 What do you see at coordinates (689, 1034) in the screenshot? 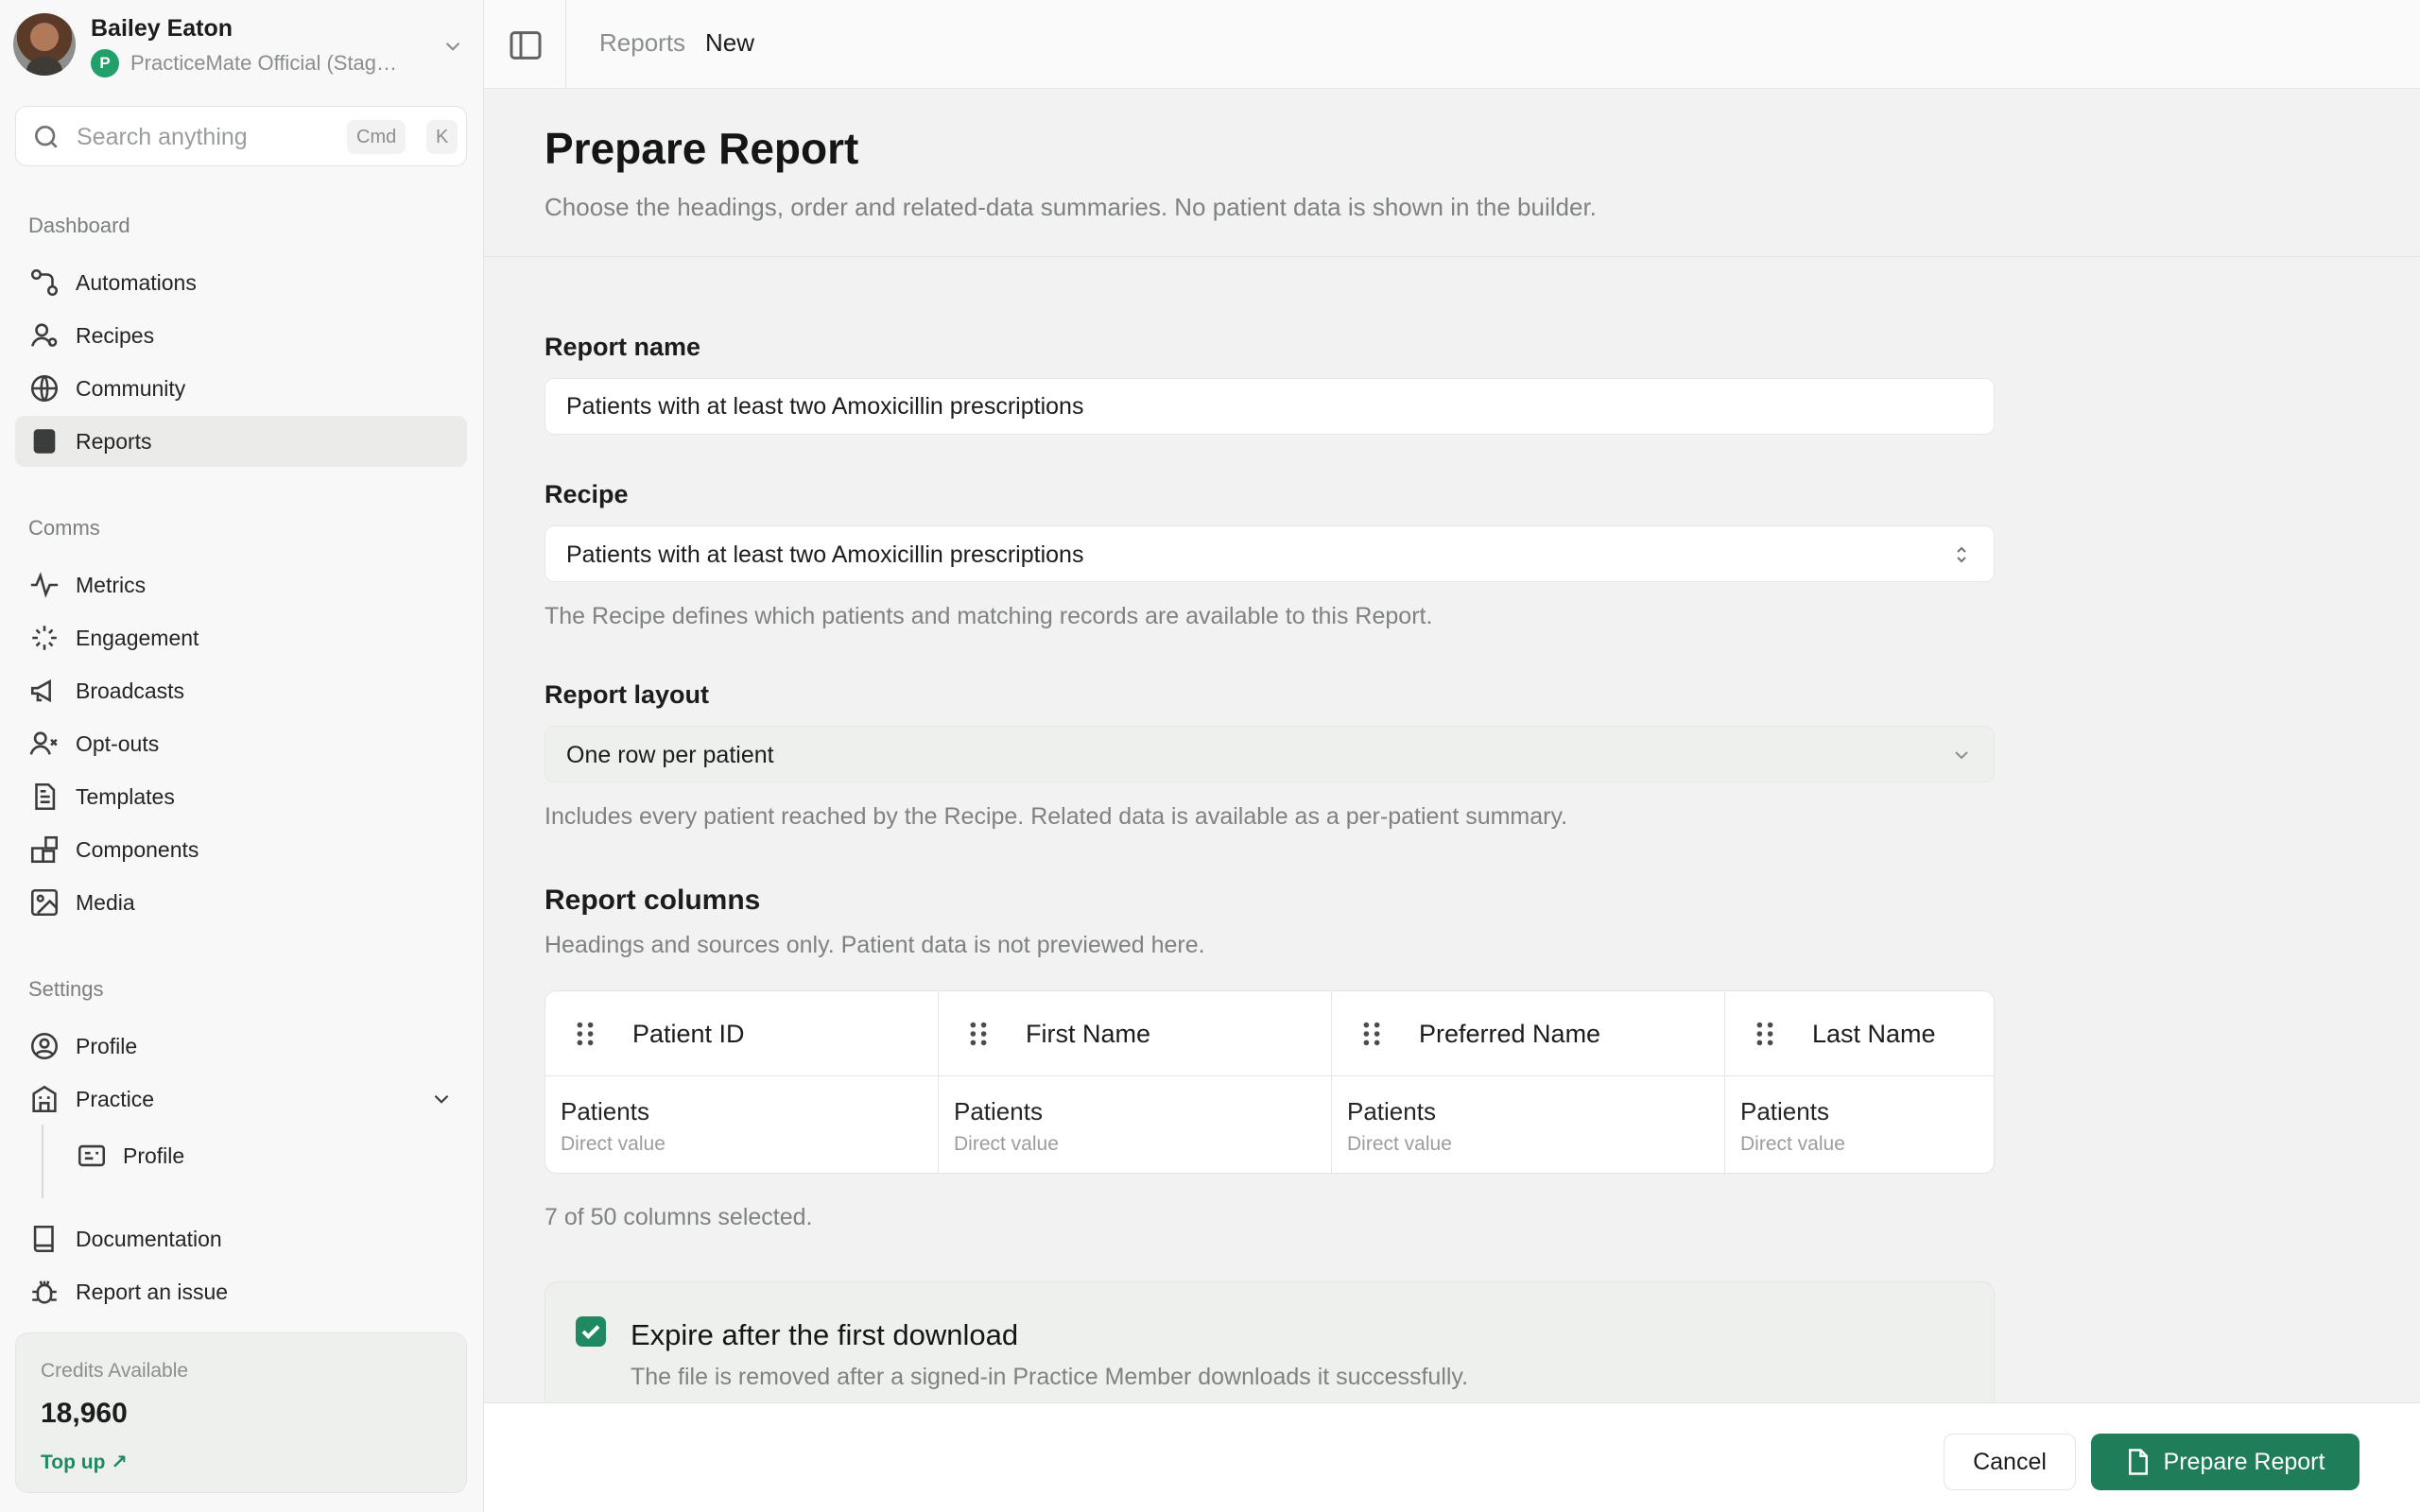
I see `column-title: Patient ID` at bounding box center [689, 1034].